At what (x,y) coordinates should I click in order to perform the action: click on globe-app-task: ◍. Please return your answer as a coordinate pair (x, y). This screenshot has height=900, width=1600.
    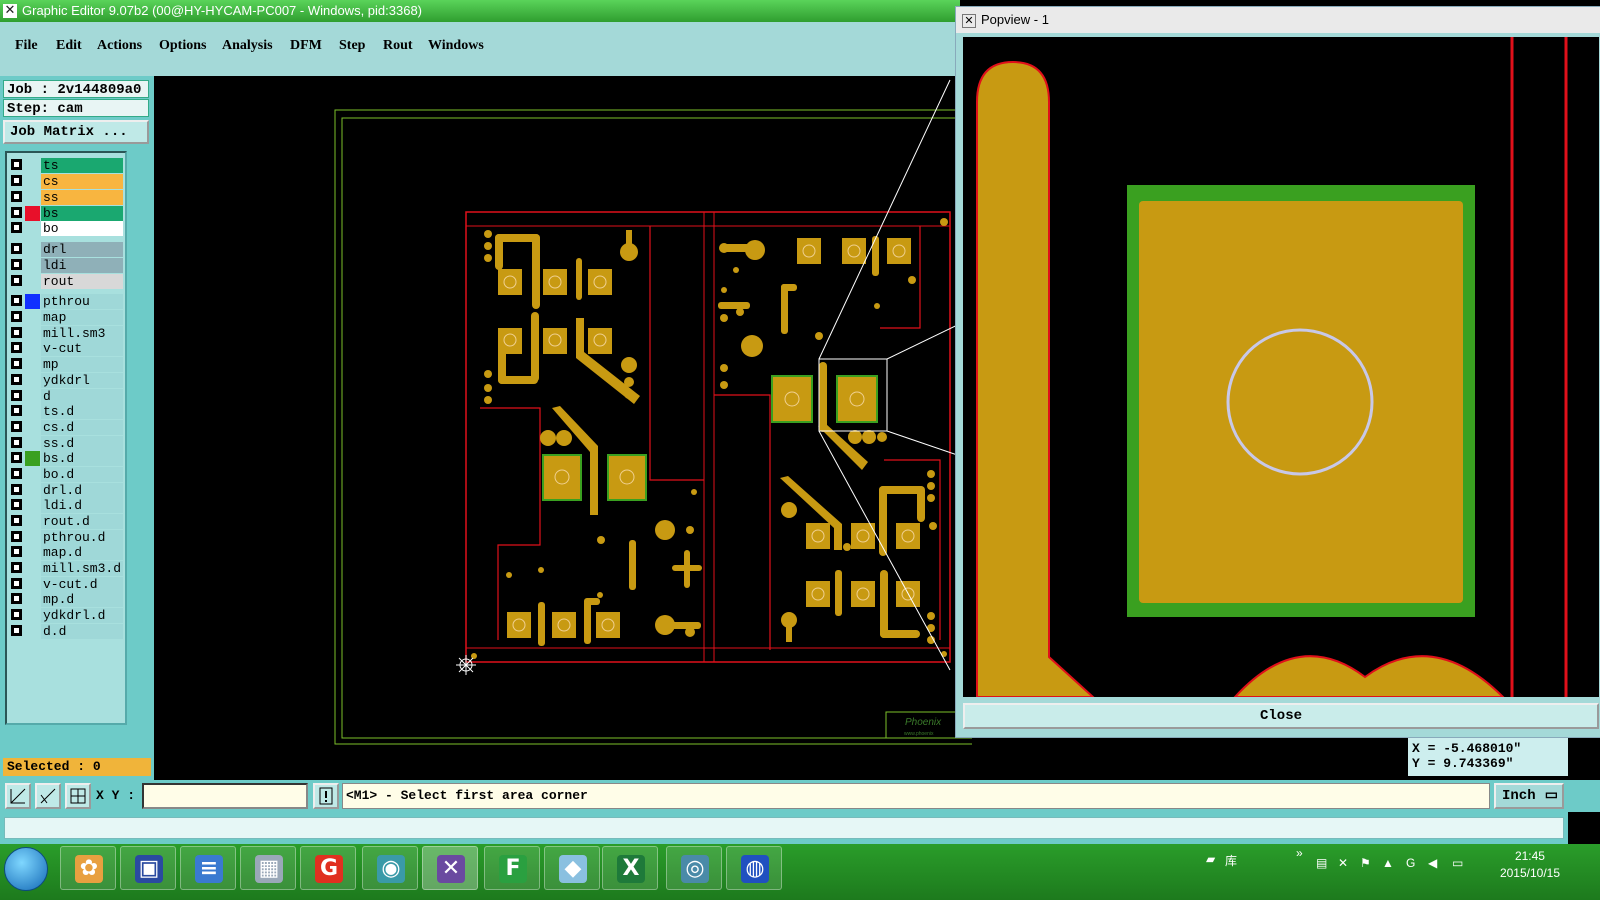
    Looking at the image, I should click on (754, 868).